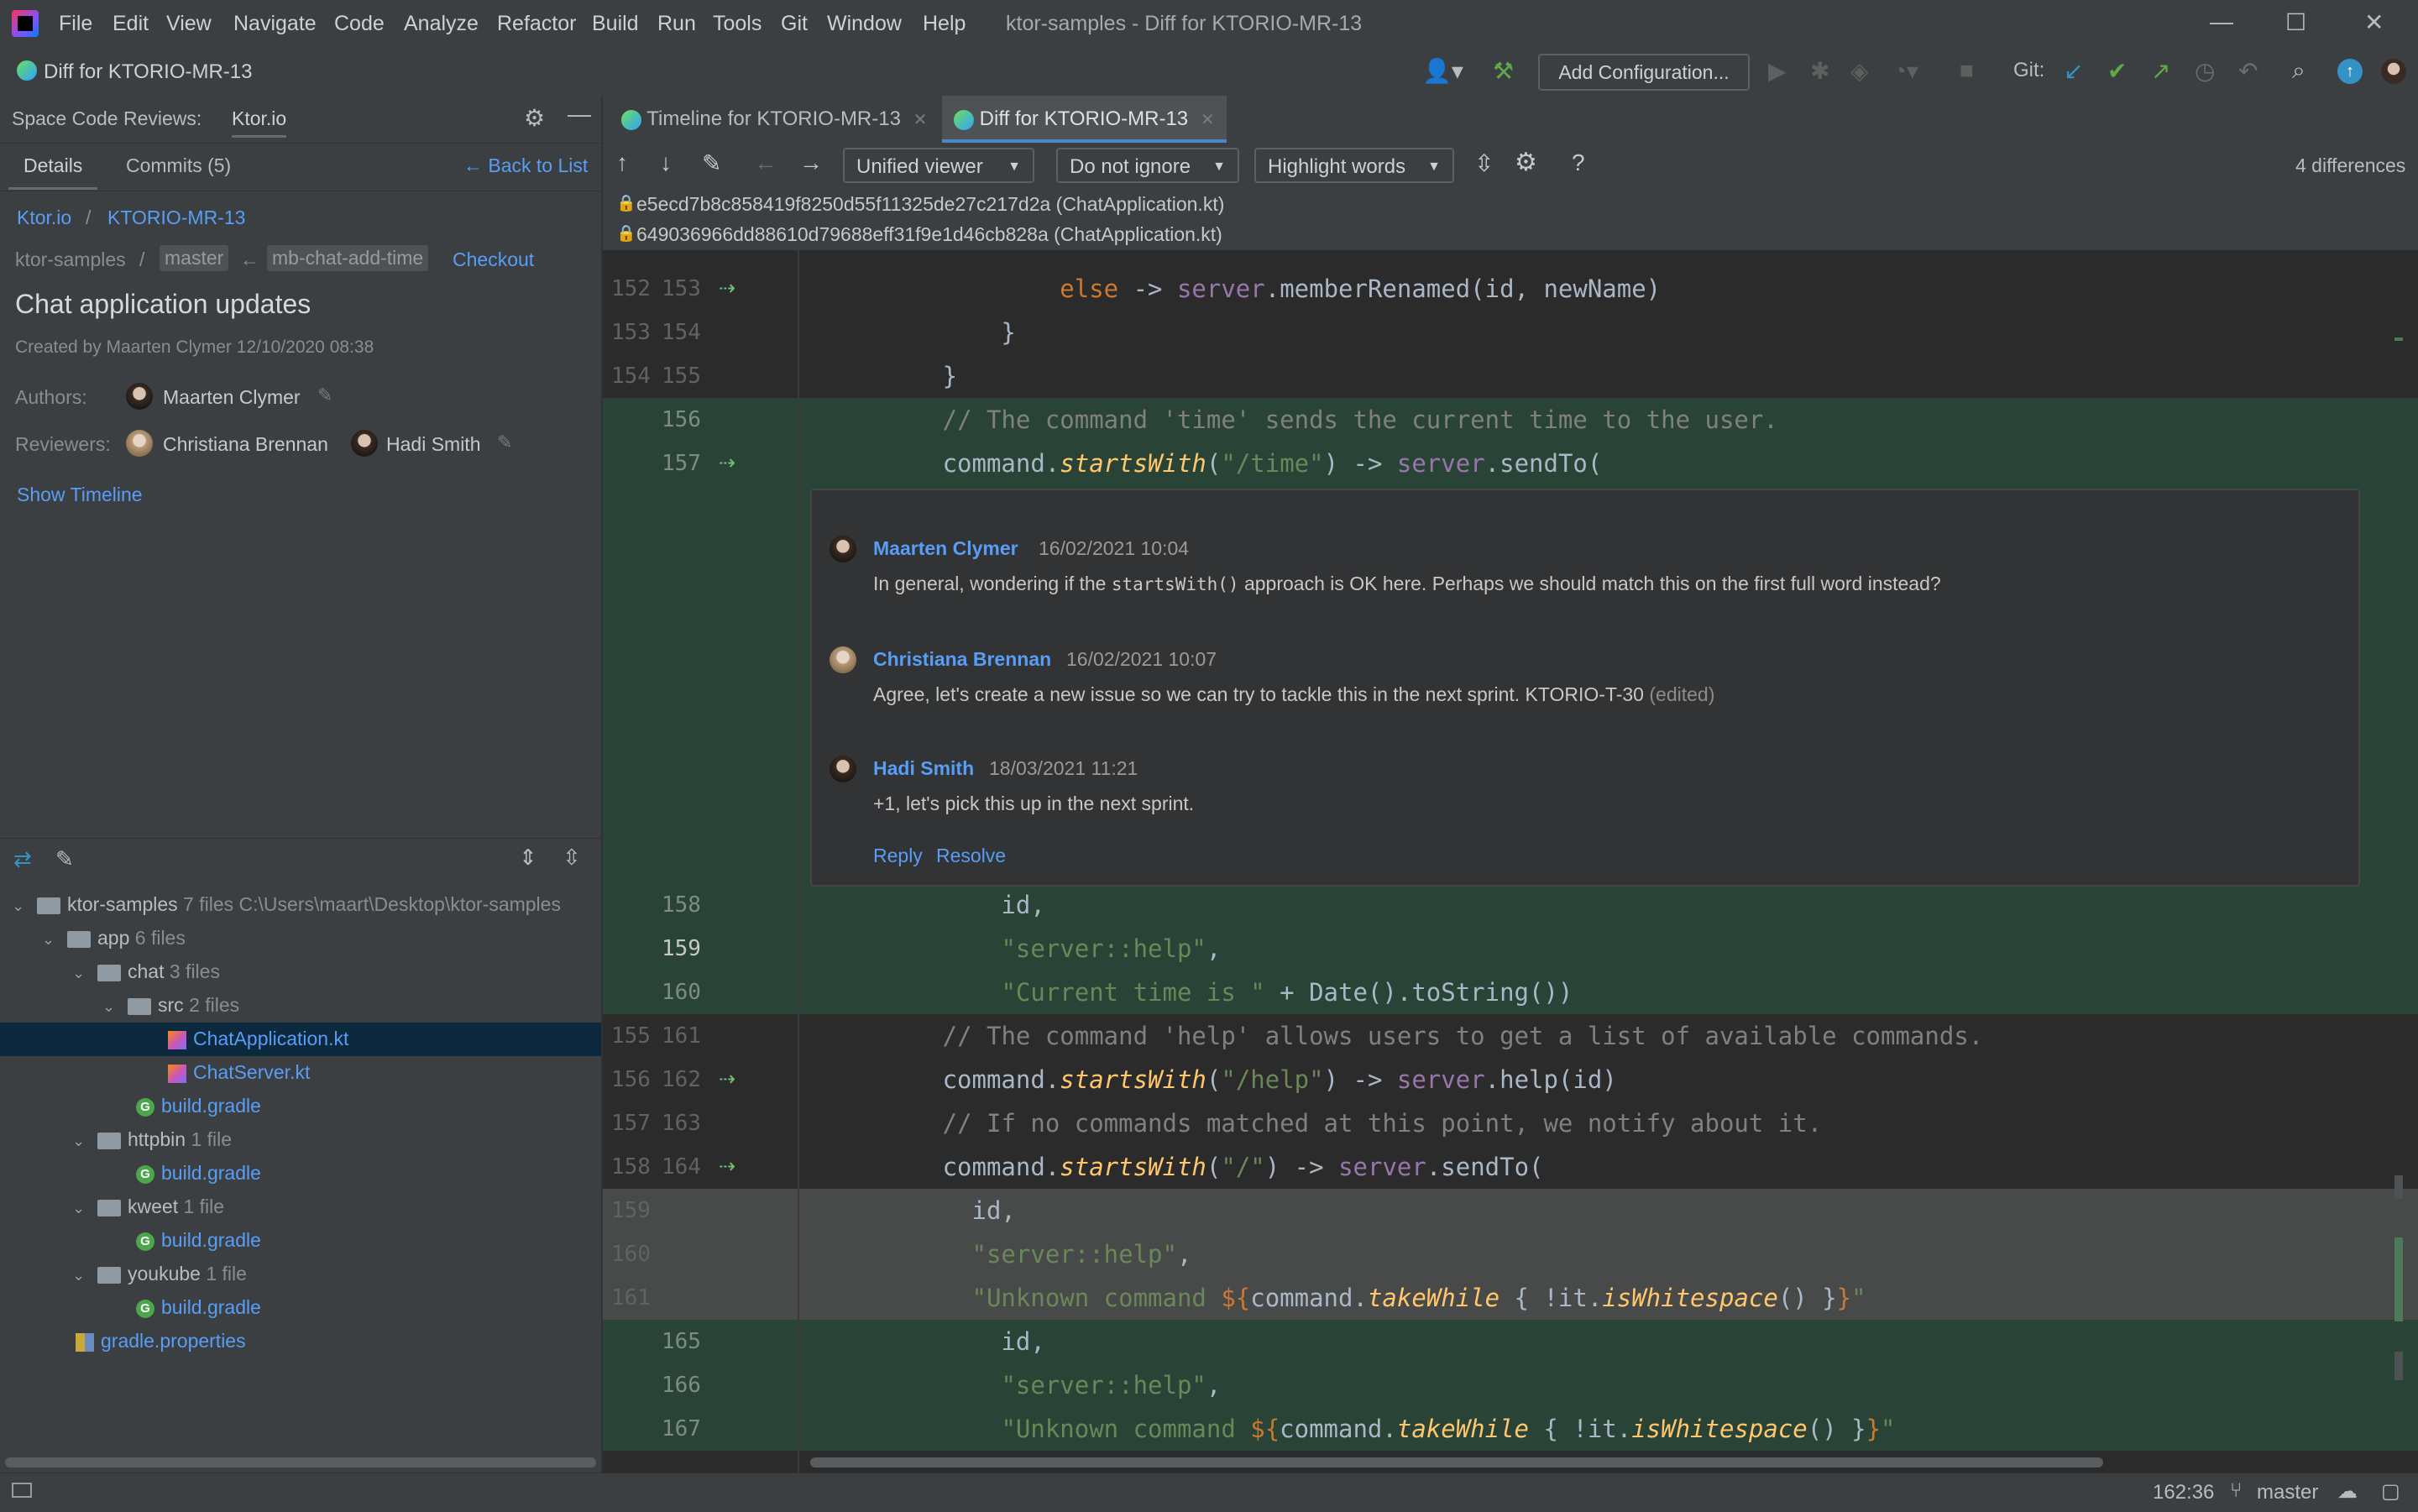 This screenshot has height=1512, width=2418. What do you see at coordinates (80, 495) in the screenshot?
I see `show-timeline-link: Show Timeline` at bounding box center [80, 495].